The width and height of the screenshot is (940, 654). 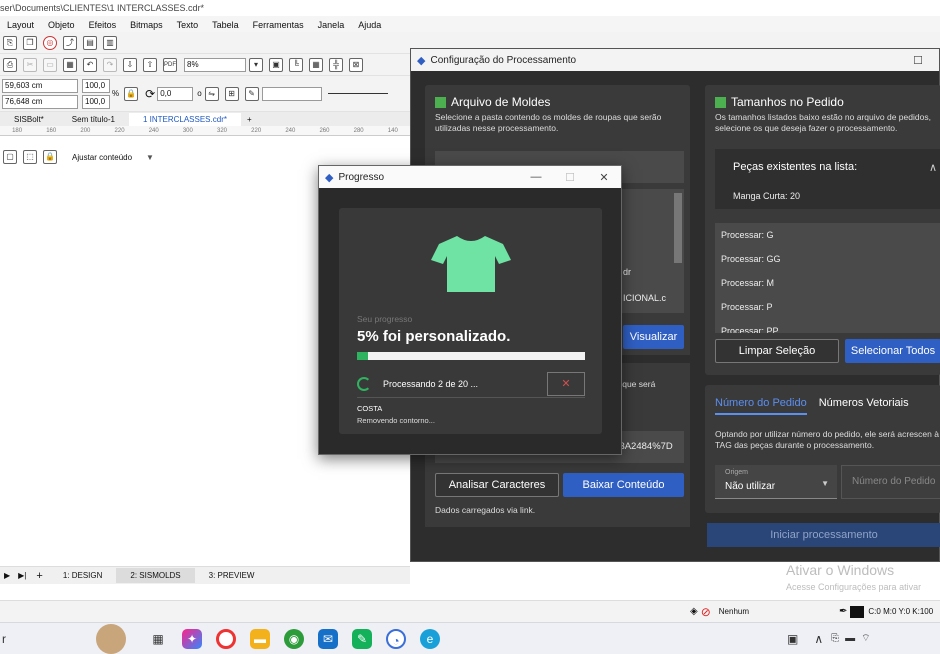 What do you see at coordinates (249, 119) in the screenshot?
I see `add-tab-icon: +` at bounding box center [249, 119].